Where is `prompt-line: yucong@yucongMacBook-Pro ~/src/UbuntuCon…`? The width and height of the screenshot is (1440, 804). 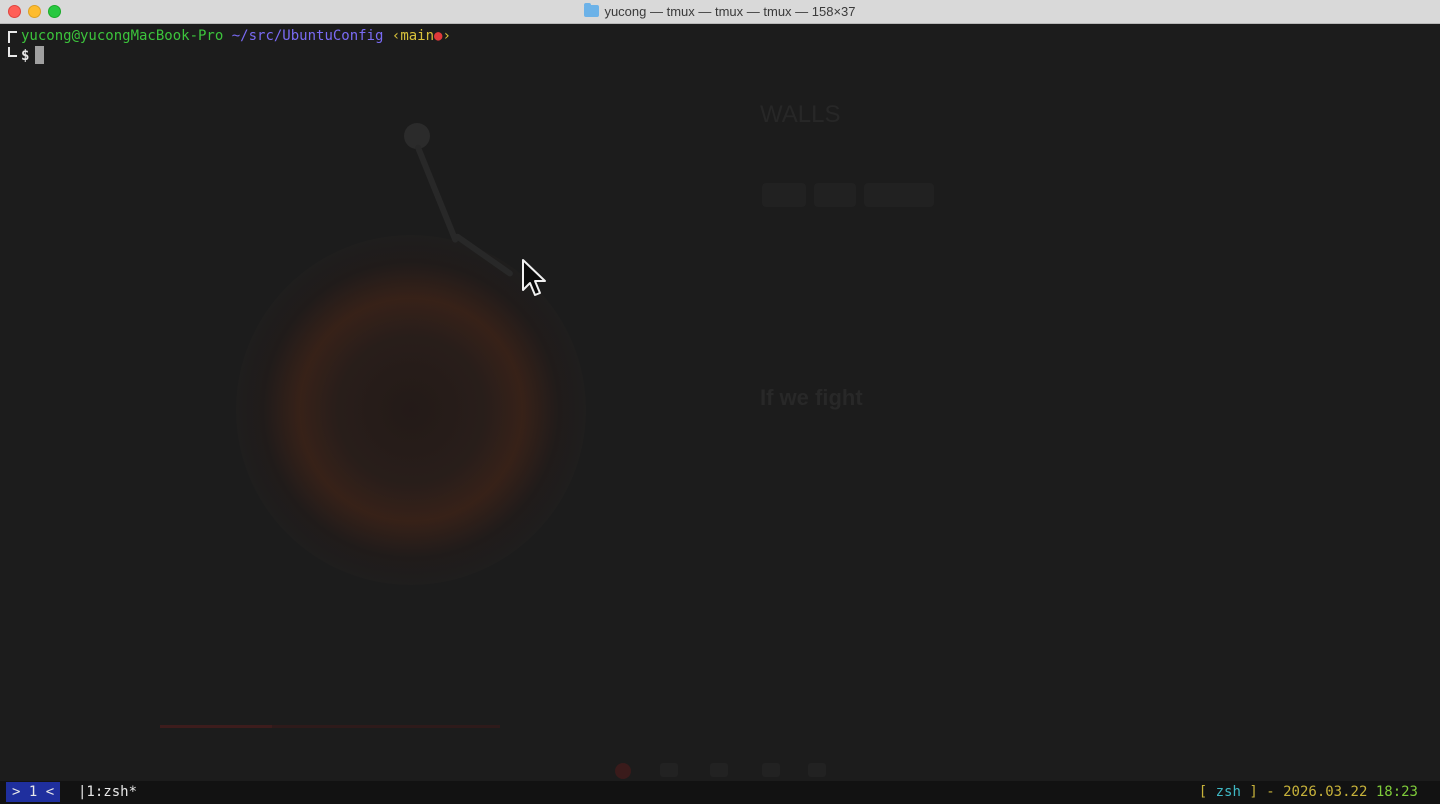
prompt-line: yucong@yucongMacBook-Pro ~/src/UbuntuCon… is located at coordinates (229, 36).